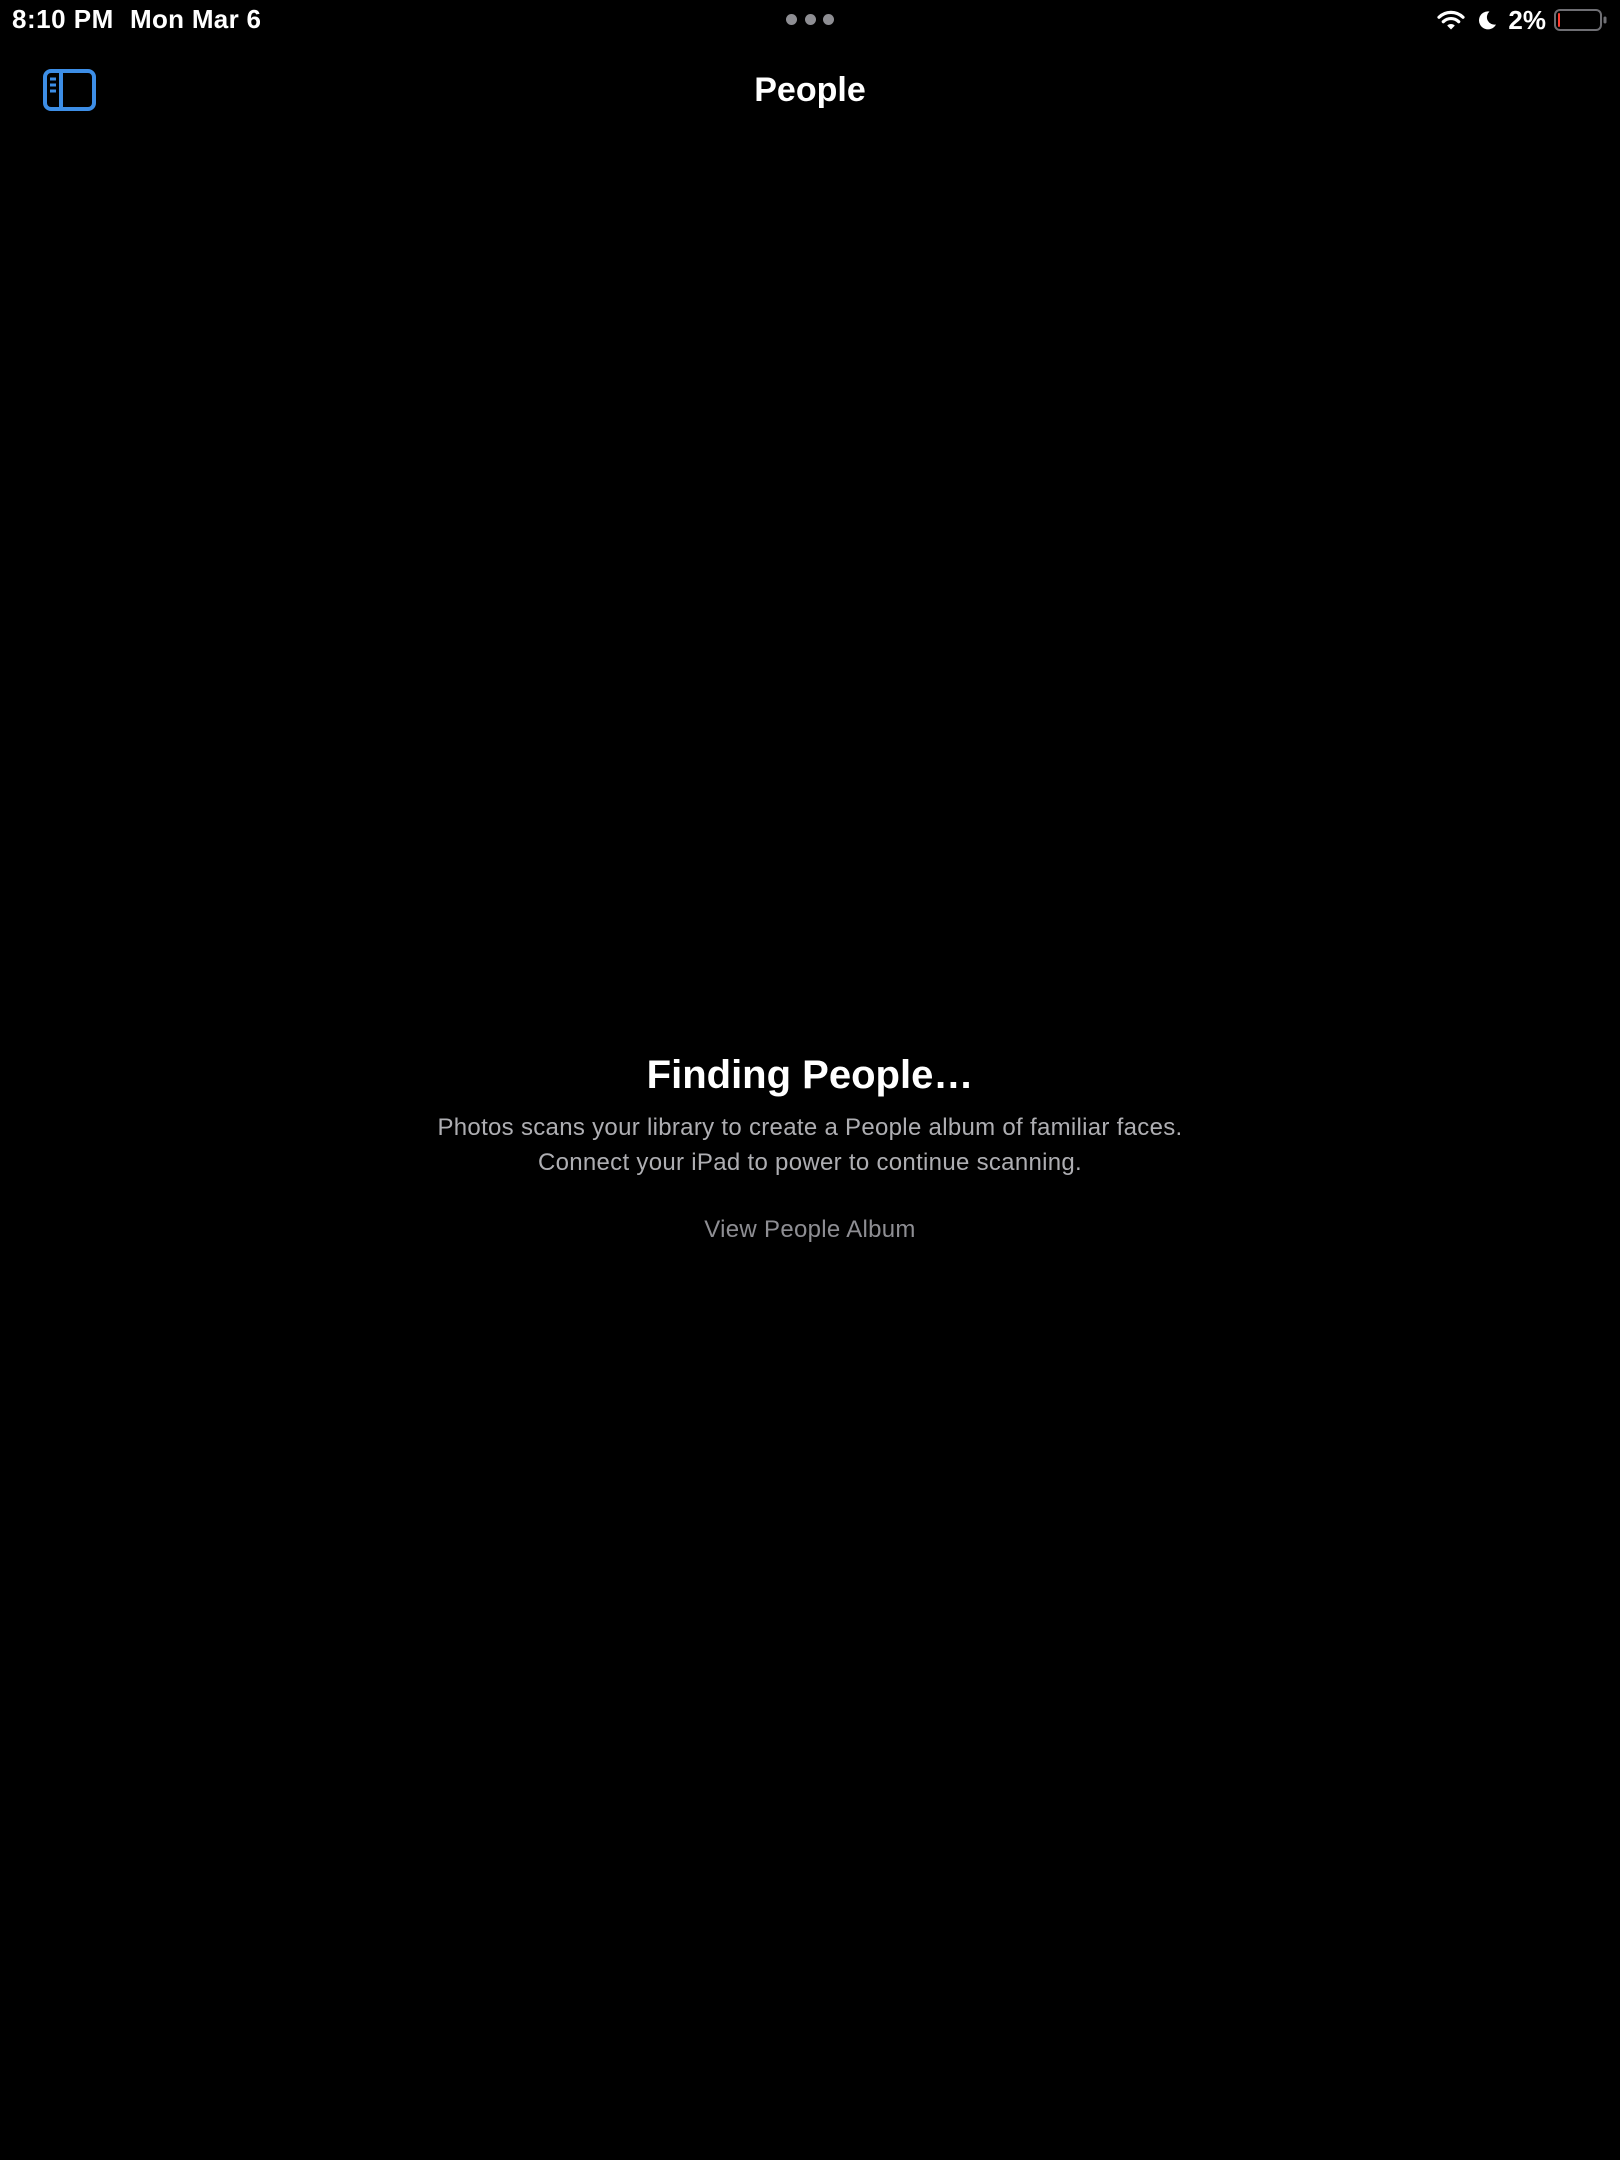 This screenshot has height=2160, width=1620. I want to click on moon-icon, so click(1488, 20).